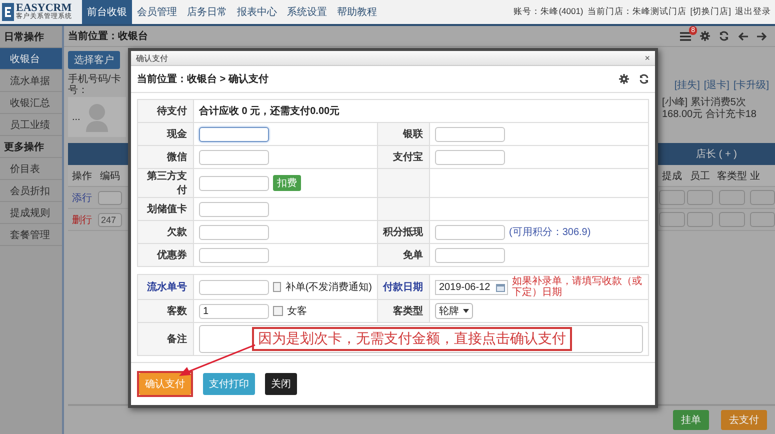 This screenshot has width=775, height=434. What do you see at coordinates (700, 176) in the screenshot?
I see `column-header: 员工` at bounding box center [700, 176].